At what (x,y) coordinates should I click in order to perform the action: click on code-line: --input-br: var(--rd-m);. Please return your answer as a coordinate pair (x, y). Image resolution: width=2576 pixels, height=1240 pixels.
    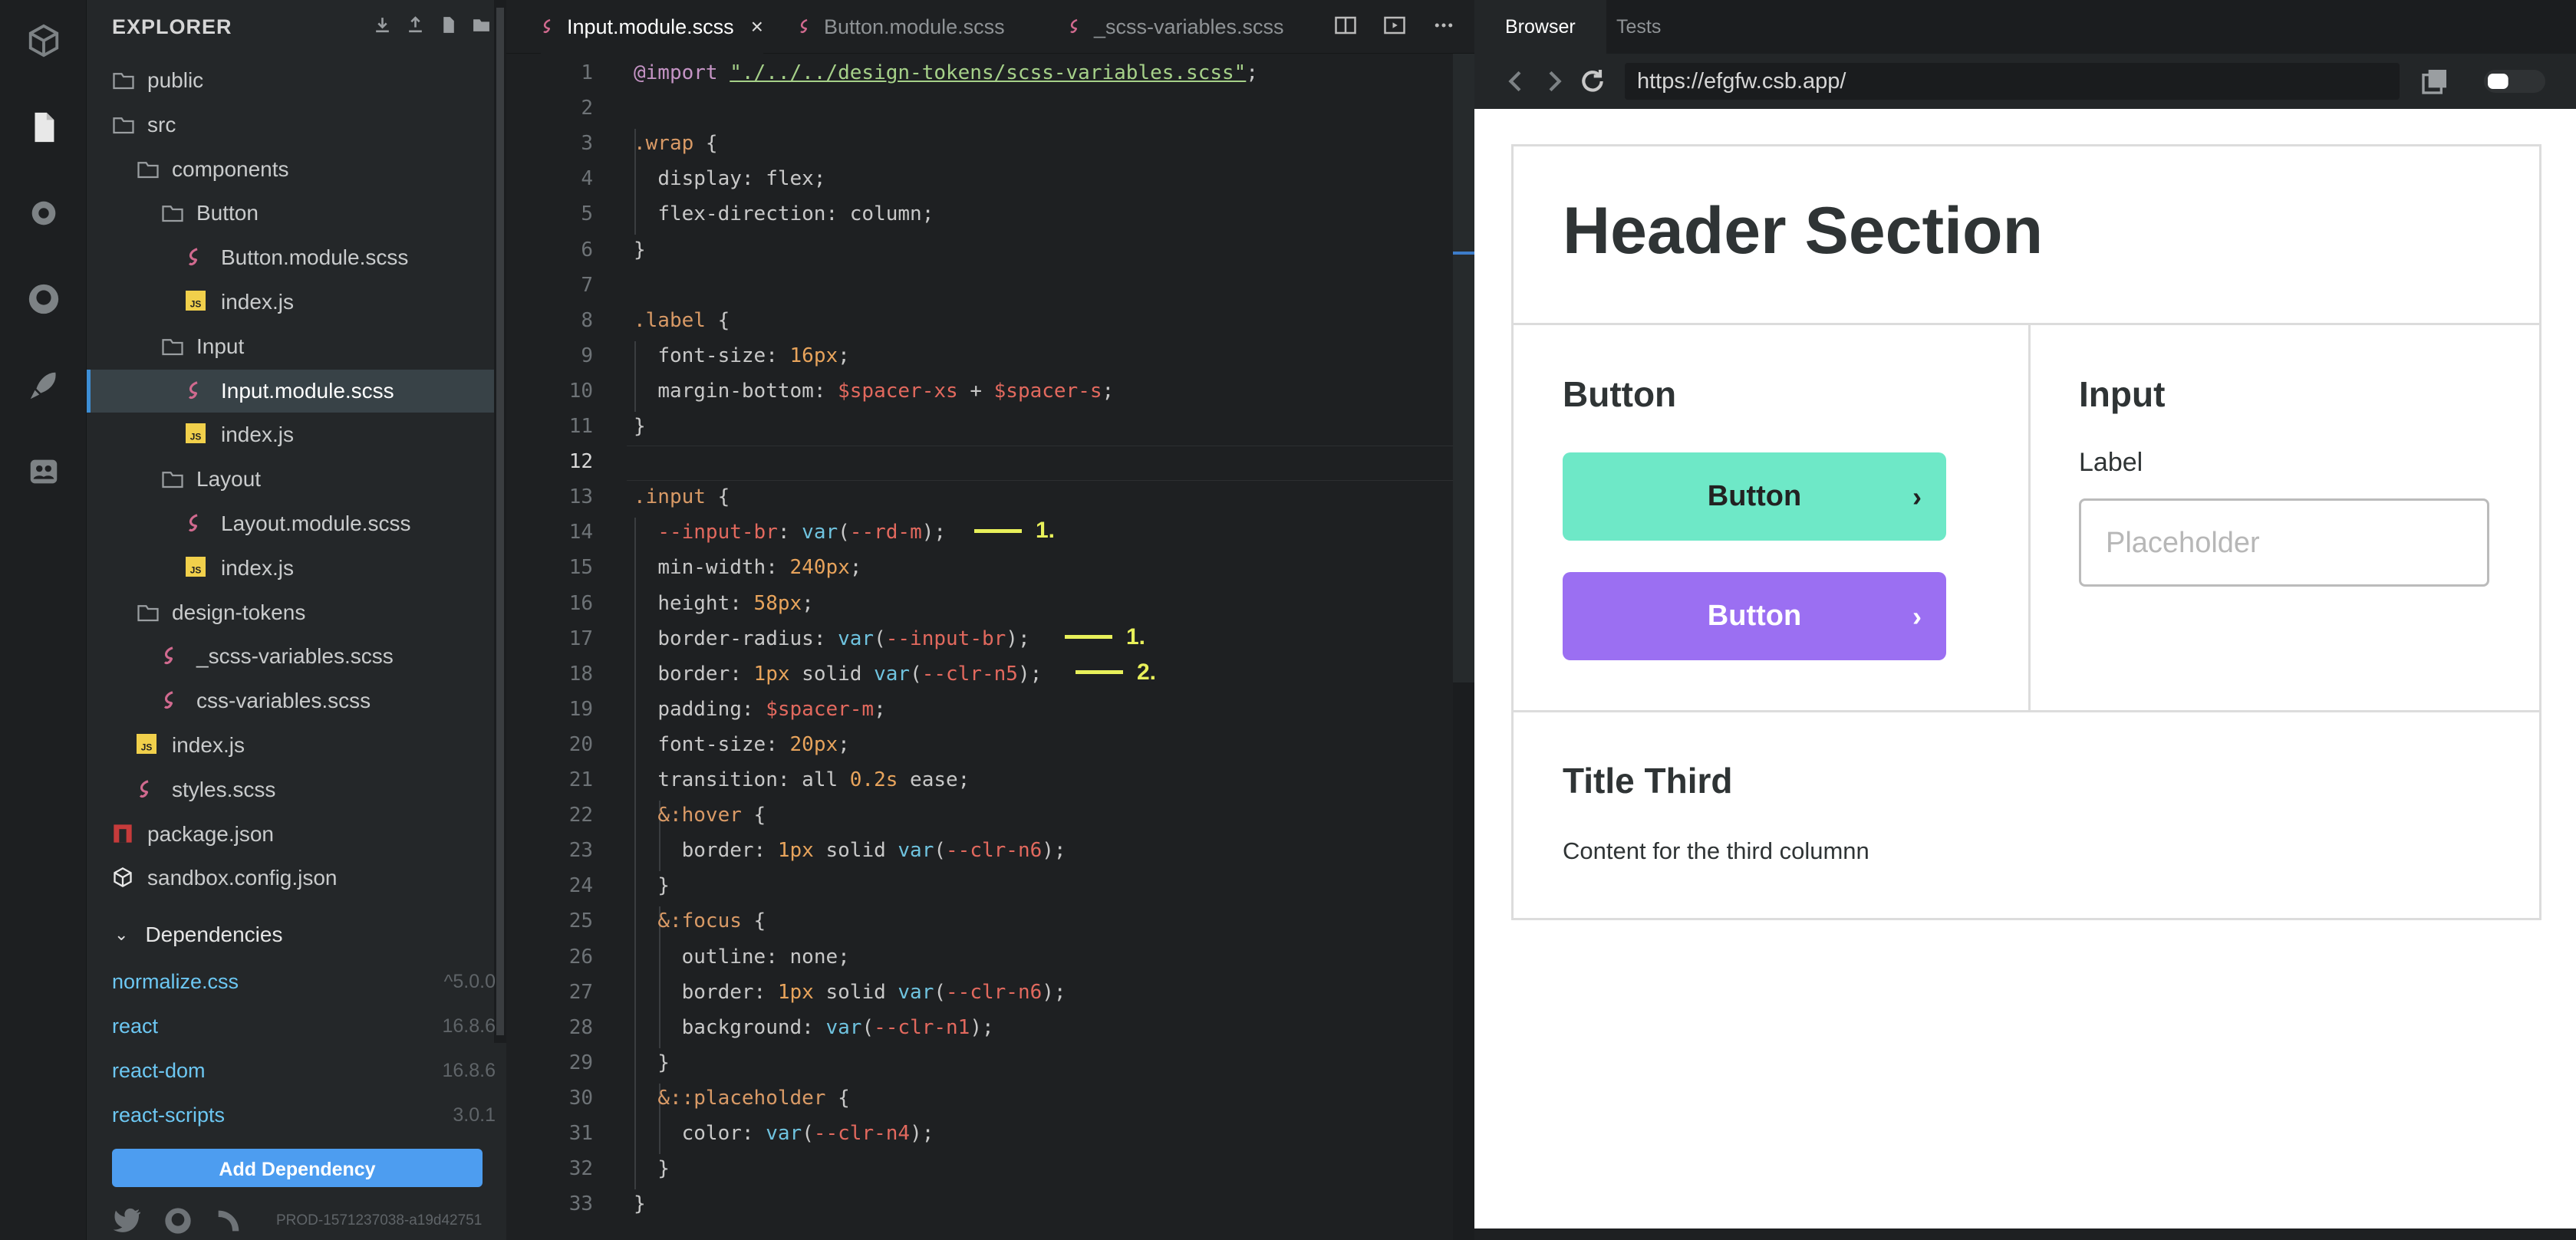
    Looking at the image, I should click on (802, 532).